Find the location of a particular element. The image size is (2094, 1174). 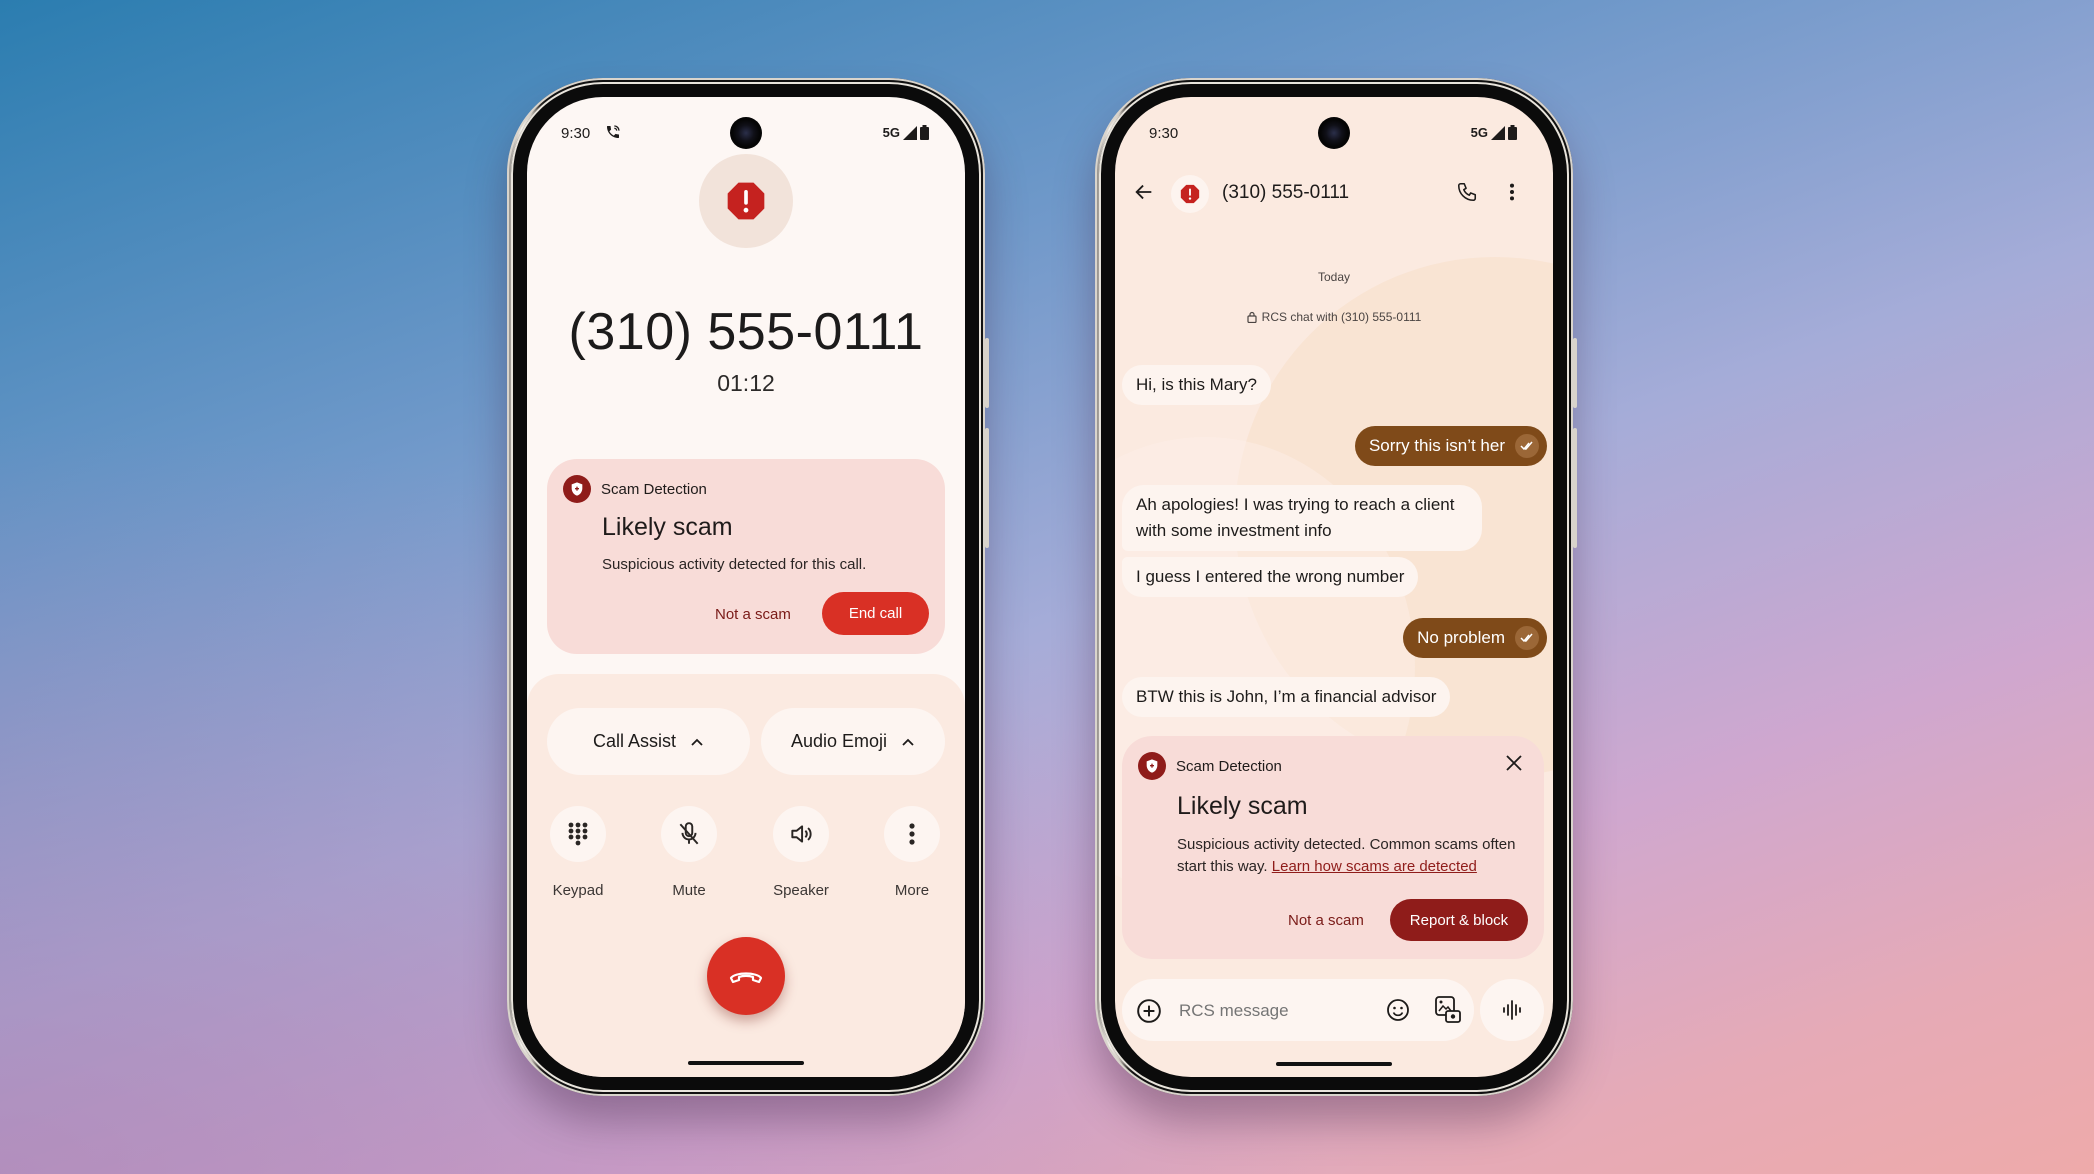

warning-octagon-icon is located at coordinates (746, 201).